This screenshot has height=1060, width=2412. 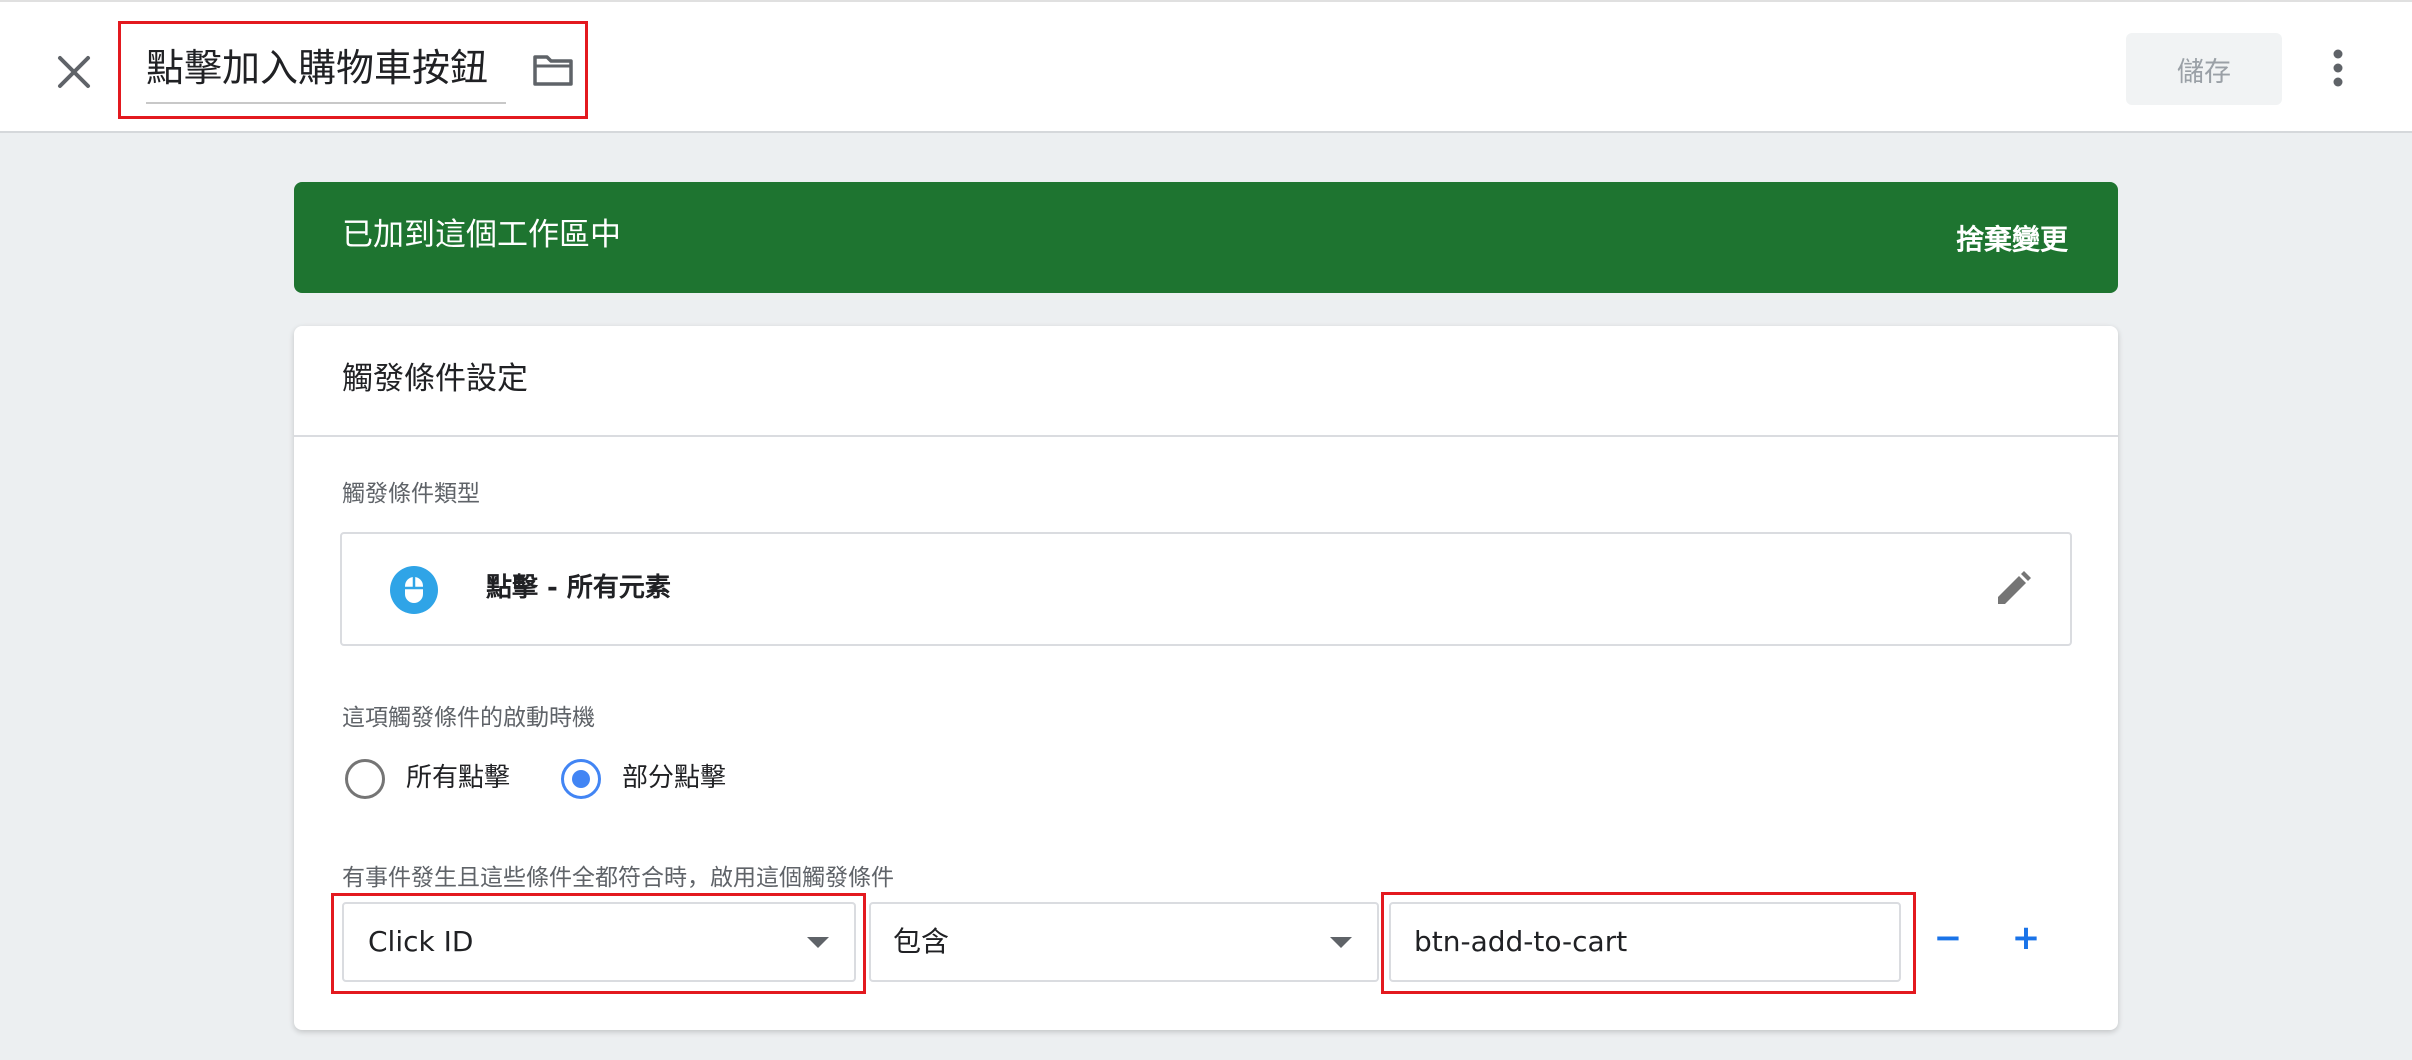 I want to click on trigger-name-field: 點擊加入購物車按鈕, so click(x=317, y=68).